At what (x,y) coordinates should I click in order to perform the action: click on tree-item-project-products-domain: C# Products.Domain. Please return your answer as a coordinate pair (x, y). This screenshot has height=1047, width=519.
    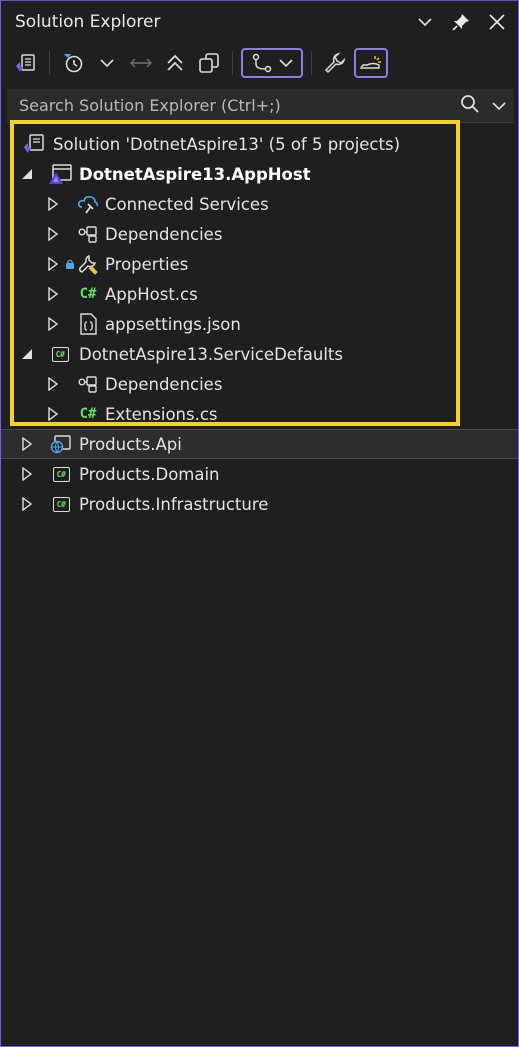
    Looking at the image, I should click on (259, 474).